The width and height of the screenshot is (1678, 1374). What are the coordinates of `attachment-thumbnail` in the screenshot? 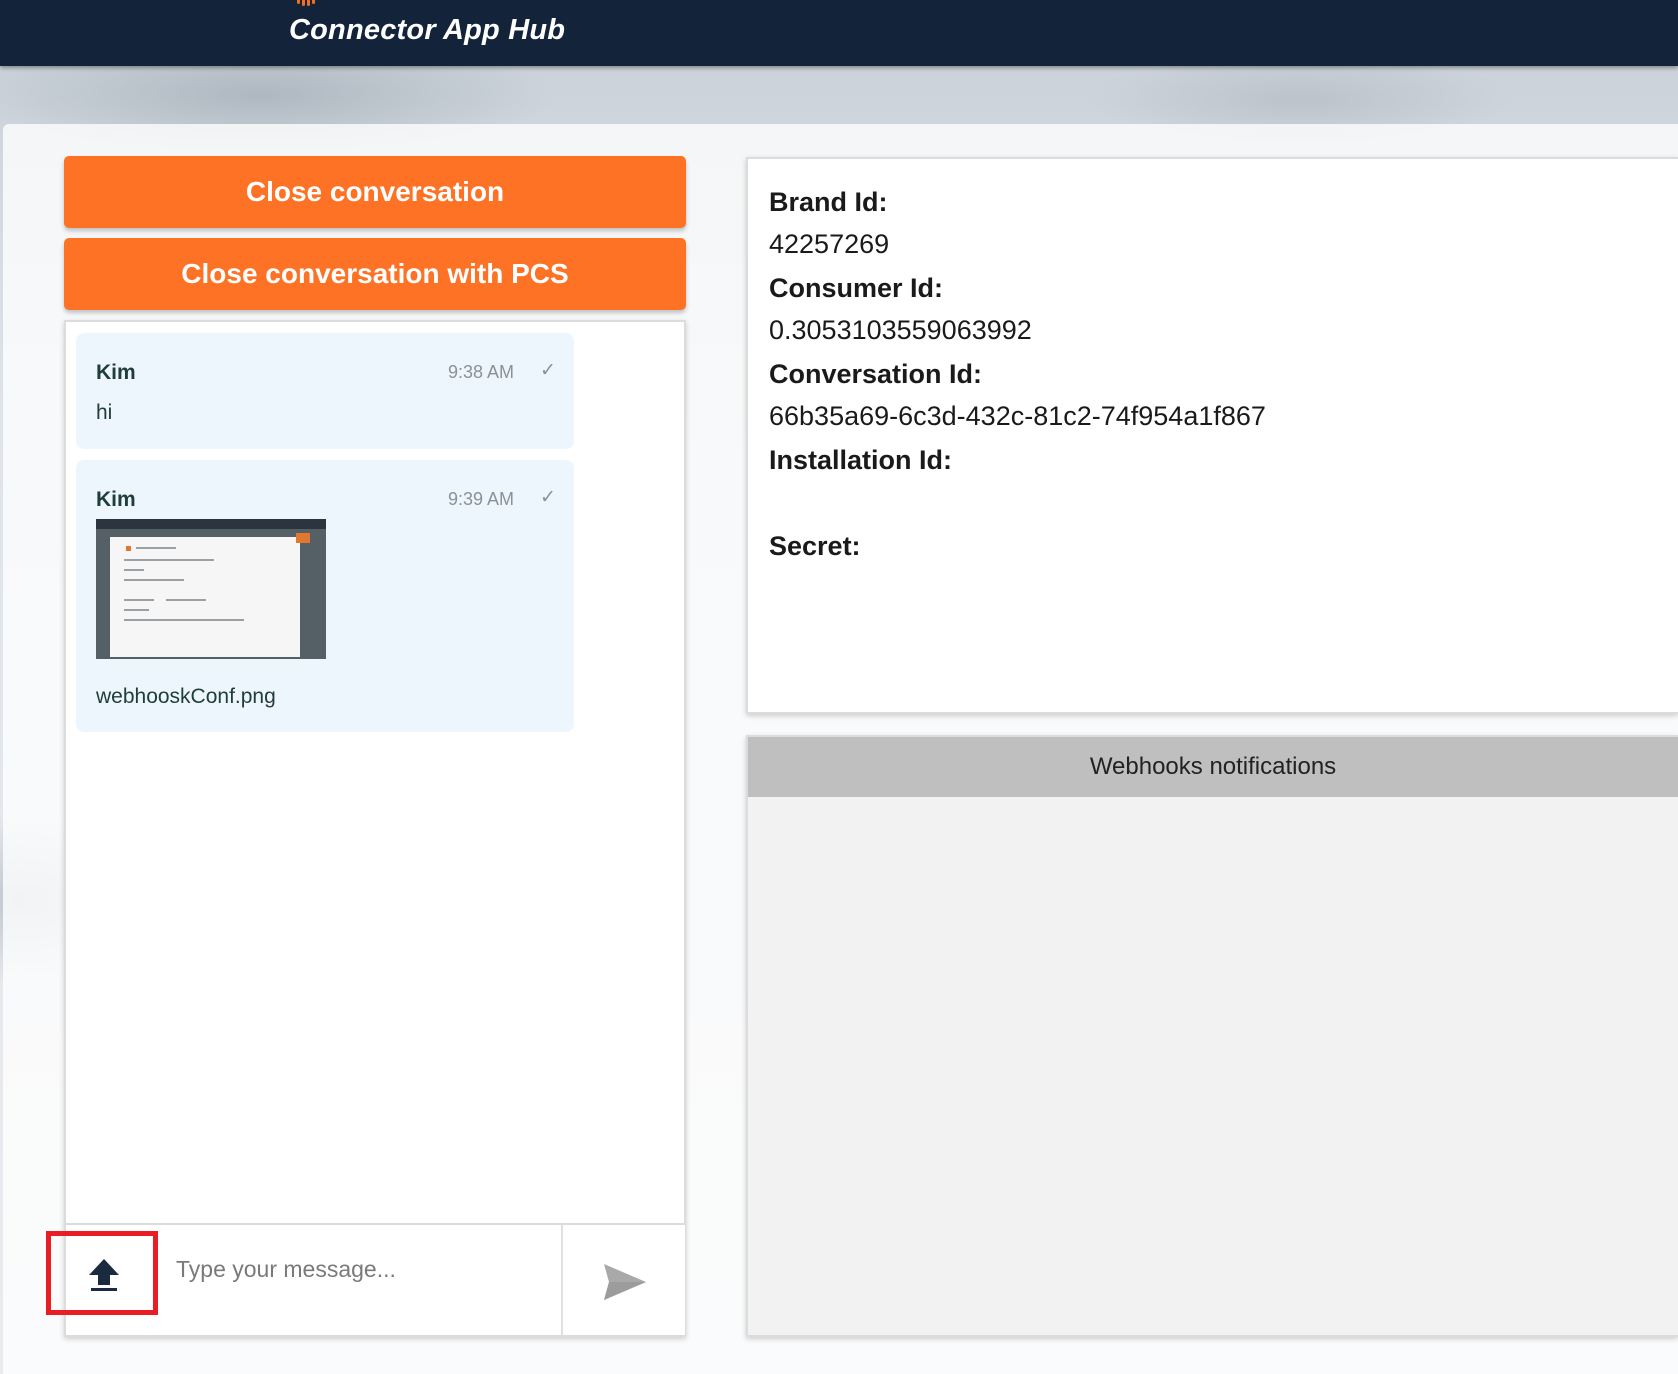 It's located at (211, 589).